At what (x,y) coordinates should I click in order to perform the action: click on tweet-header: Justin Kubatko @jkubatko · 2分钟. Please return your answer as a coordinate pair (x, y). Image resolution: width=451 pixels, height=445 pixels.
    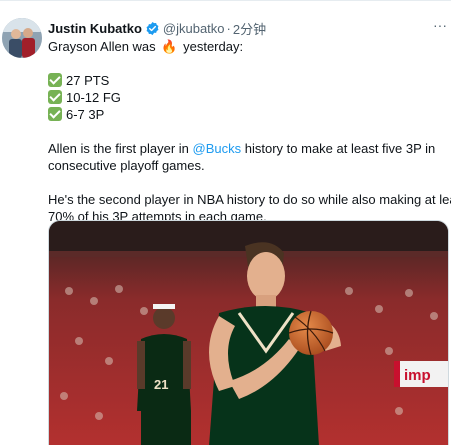
    Looking at the image, I should click on (157, 28).